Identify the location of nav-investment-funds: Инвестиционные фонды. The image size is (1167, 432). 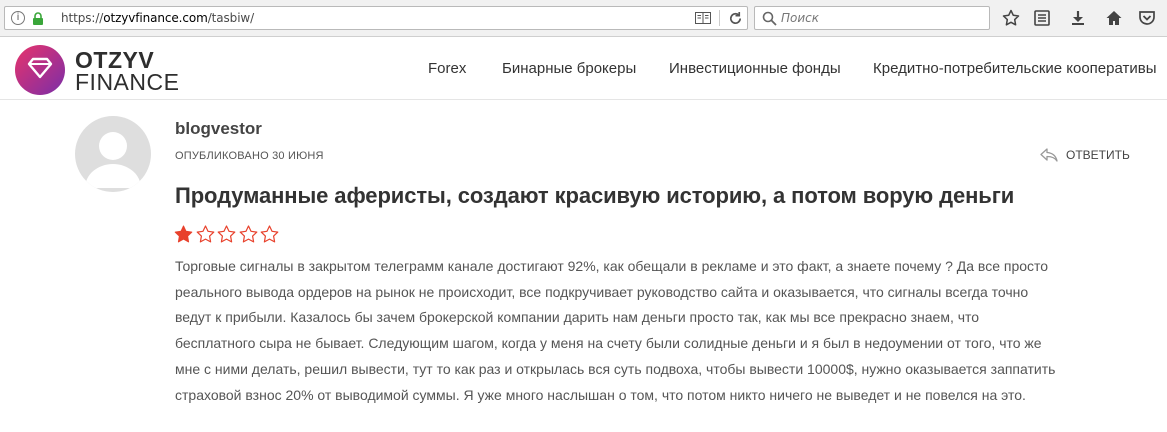
(755, 68).